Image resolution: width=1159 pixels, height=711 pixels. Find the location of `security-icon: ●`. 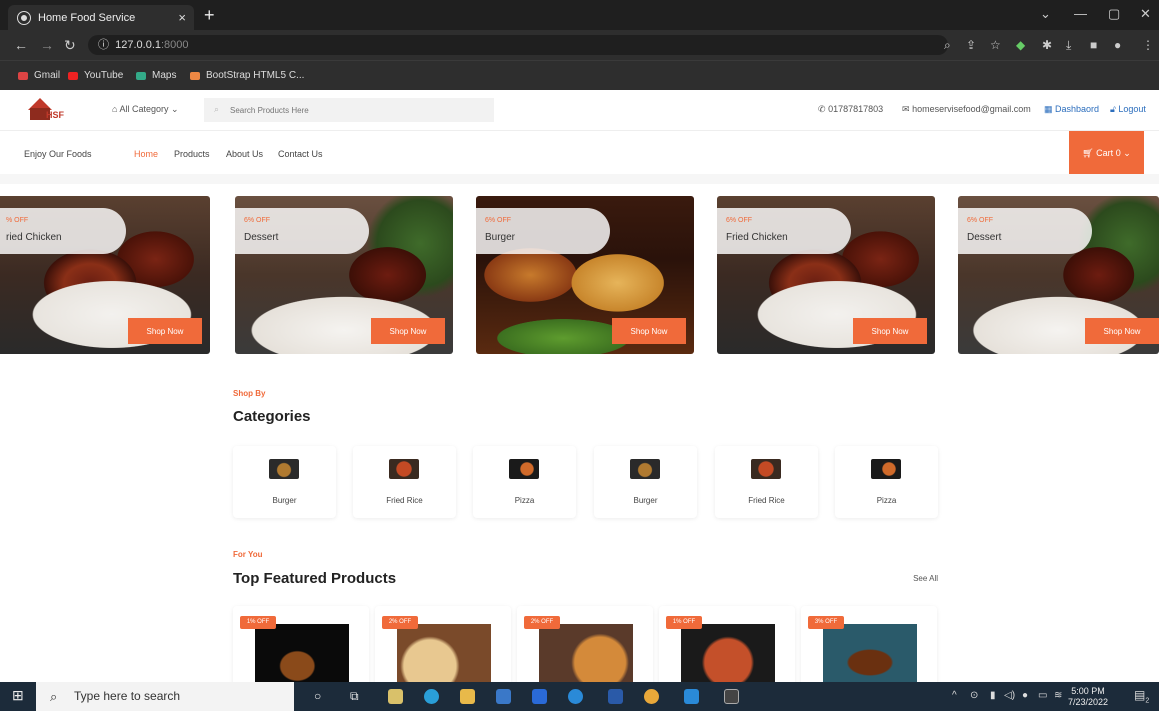

security-icon: ● is located at coordinates (1025, 695).